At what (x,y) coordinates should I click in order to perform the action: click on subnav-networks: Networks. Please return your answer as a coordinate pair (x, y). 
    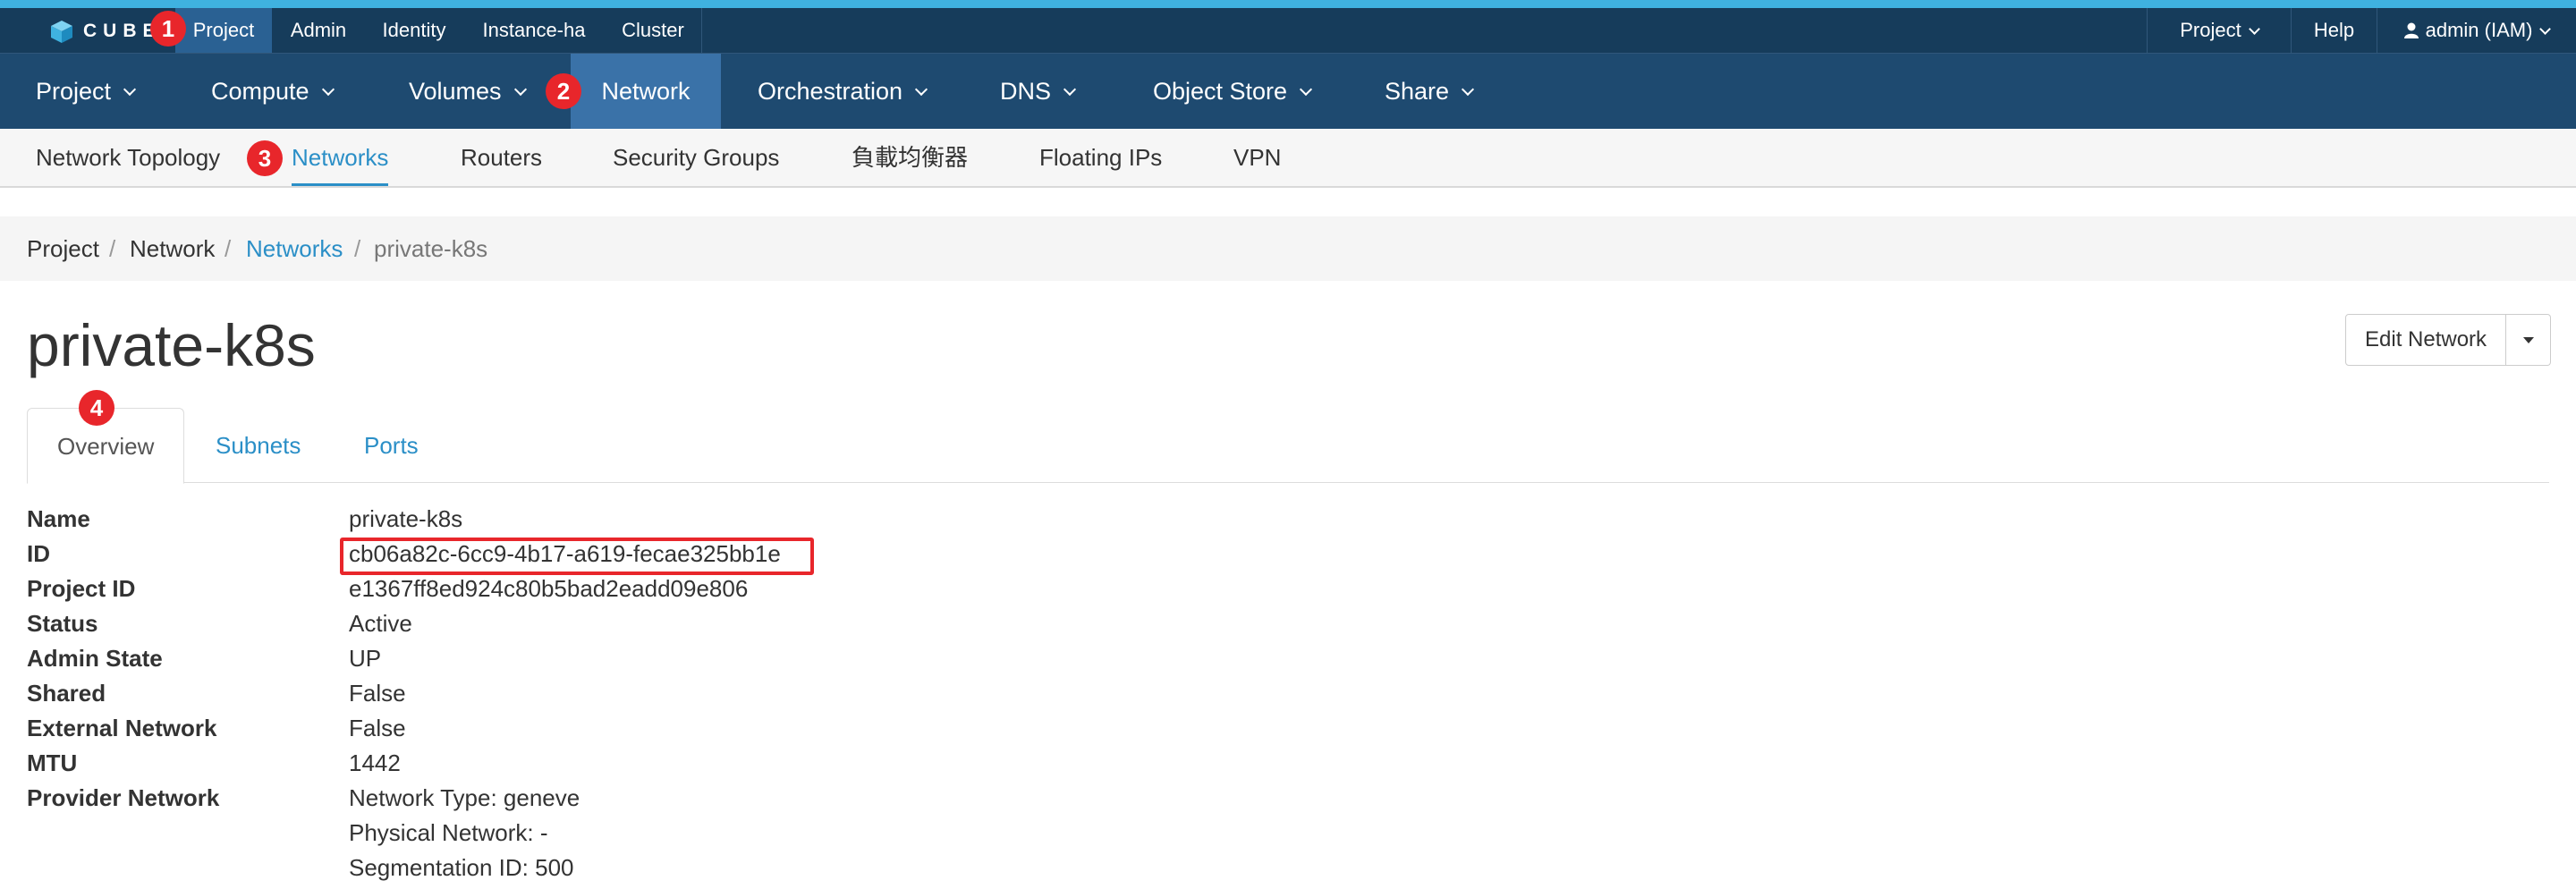
    Looking at the image, I should click on (340, 157).